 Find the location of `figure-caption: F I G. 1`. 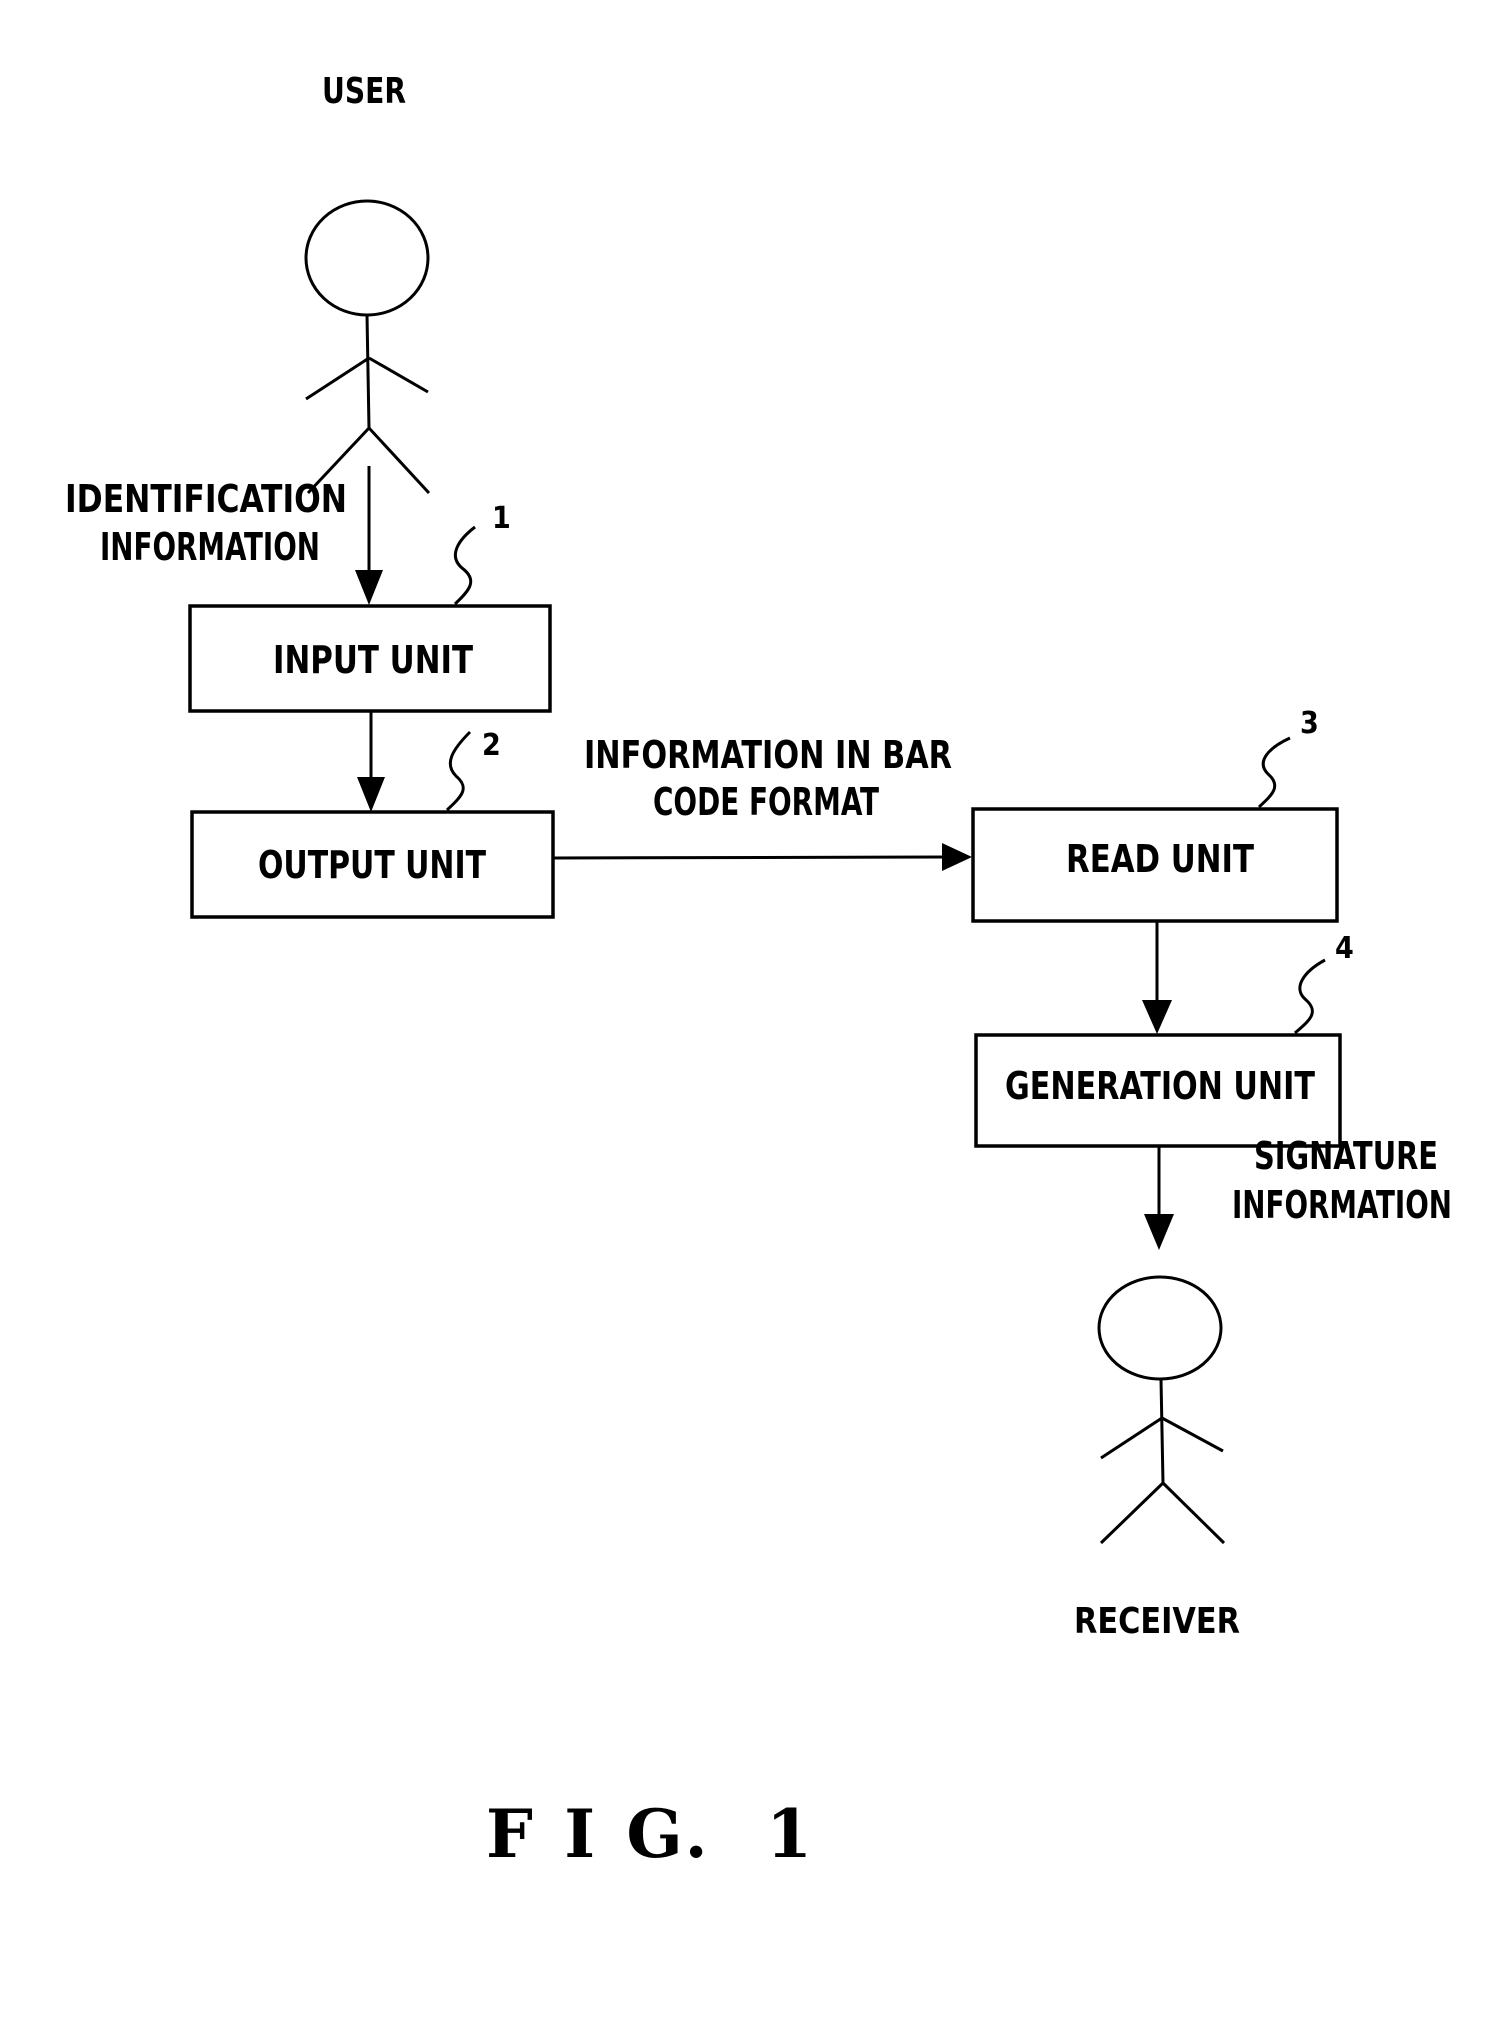

figure-caption: F I G. 1 is located at coordinates (649, 1834).